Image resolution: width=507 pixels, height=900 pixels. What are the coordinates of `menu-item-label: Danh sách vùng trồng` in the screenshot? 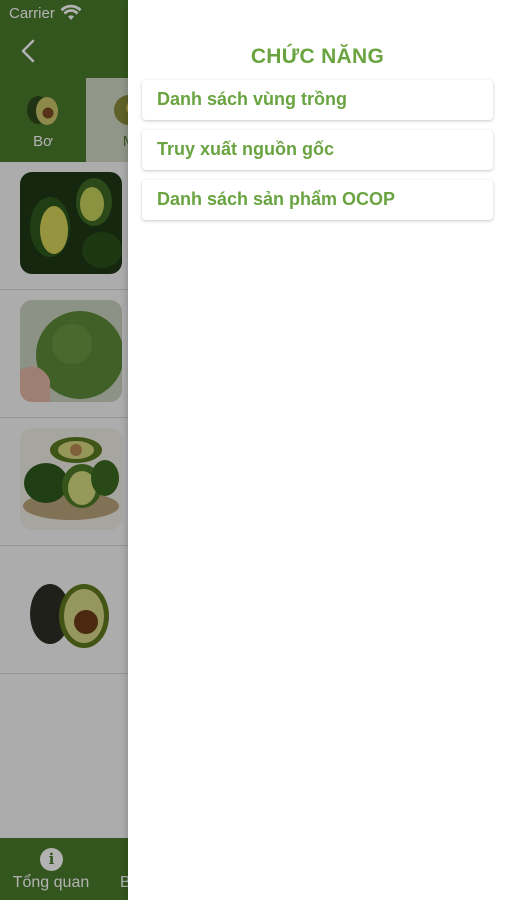 It's located at (252, 99).